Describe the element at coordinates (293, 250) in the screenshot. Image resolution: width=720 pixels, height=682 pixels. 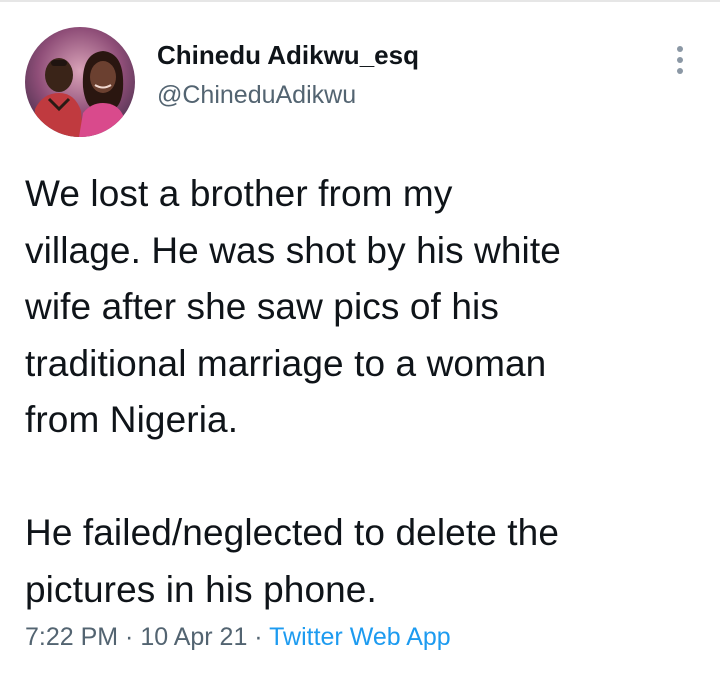
I see `tweet-text-line: village. He was shot by his white` at that location.